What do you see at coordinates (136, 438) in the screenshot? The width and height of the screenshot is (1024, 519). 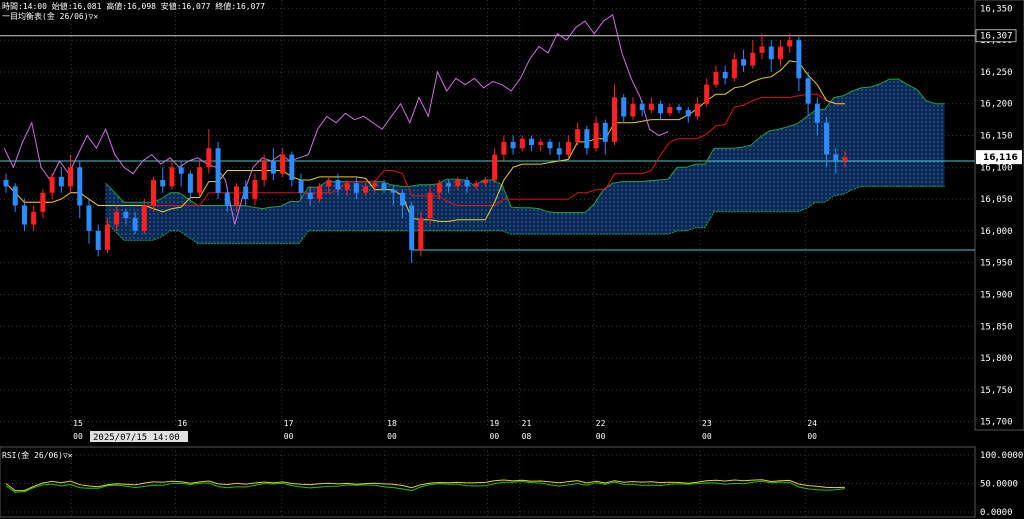 I see `cursor-date-label: 2025/07/15 14:00` at bounding box center [136, 438].